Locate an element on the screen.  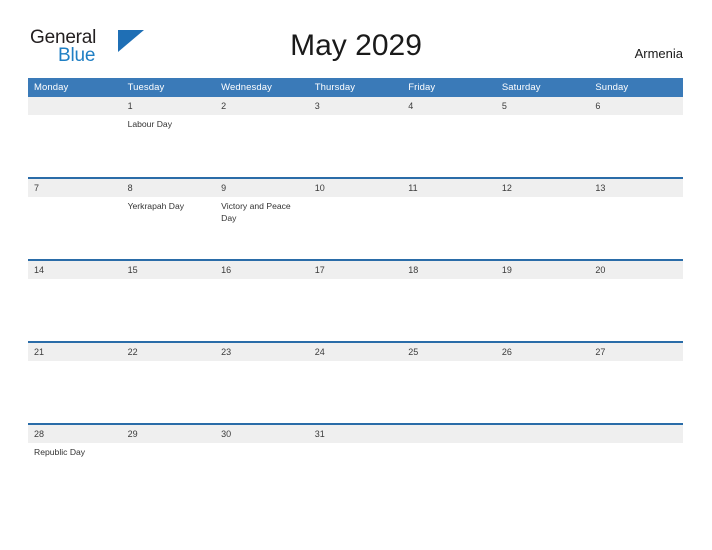
weekday-header-monday: Monday is located at coordinates (51, 87).